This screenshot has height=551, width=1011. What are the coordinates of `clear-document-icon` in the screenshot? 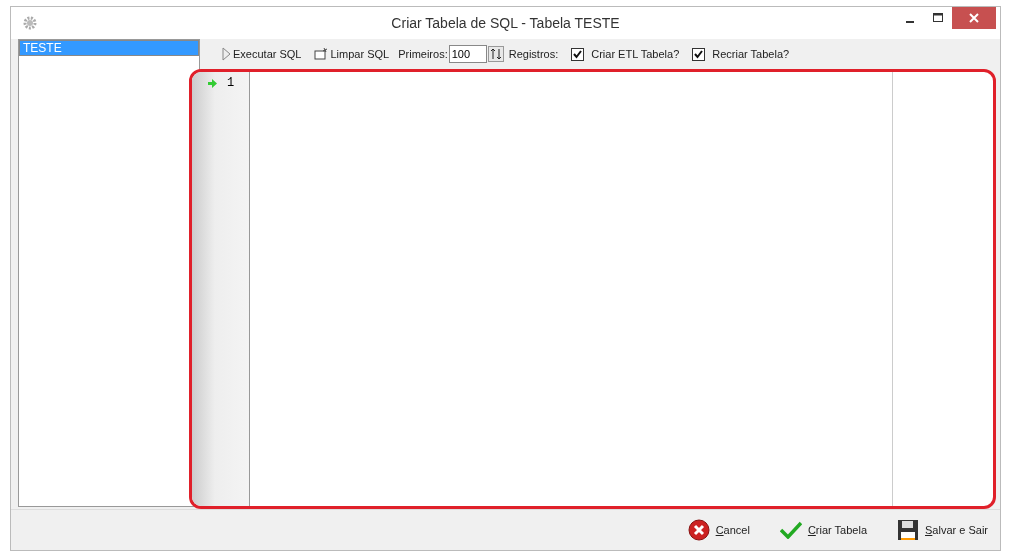 It's located at (321, 54).